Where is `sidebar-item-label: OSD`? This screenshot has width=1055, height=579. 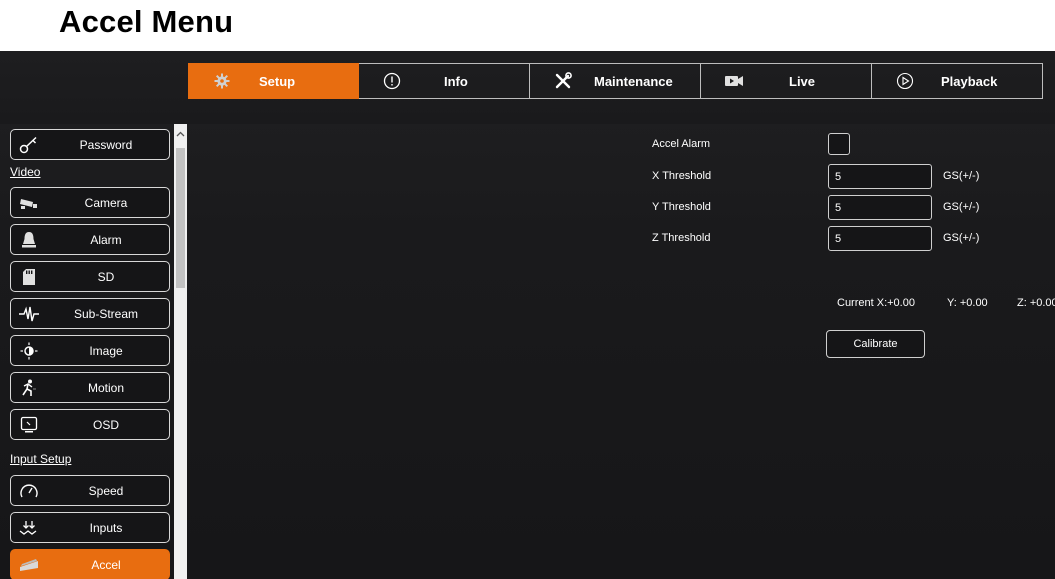
sidebar-item-label: OSD is located at coordinates (105, 425).